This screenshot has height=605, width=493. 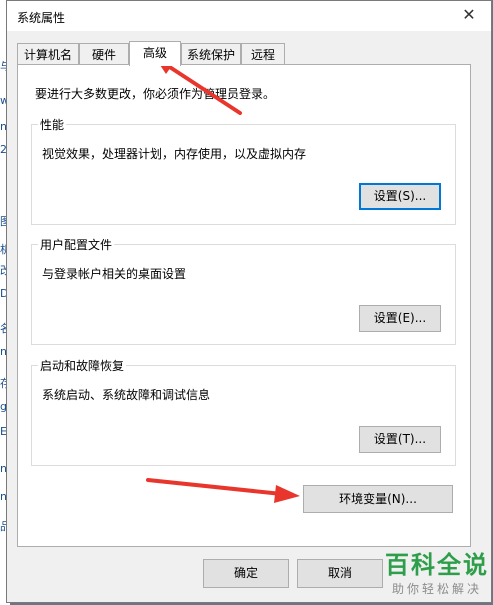 What do you see at coordinates (246, 573) in the screenshot?
I see `ok-button: 确定` at bounding box center [246, 573].